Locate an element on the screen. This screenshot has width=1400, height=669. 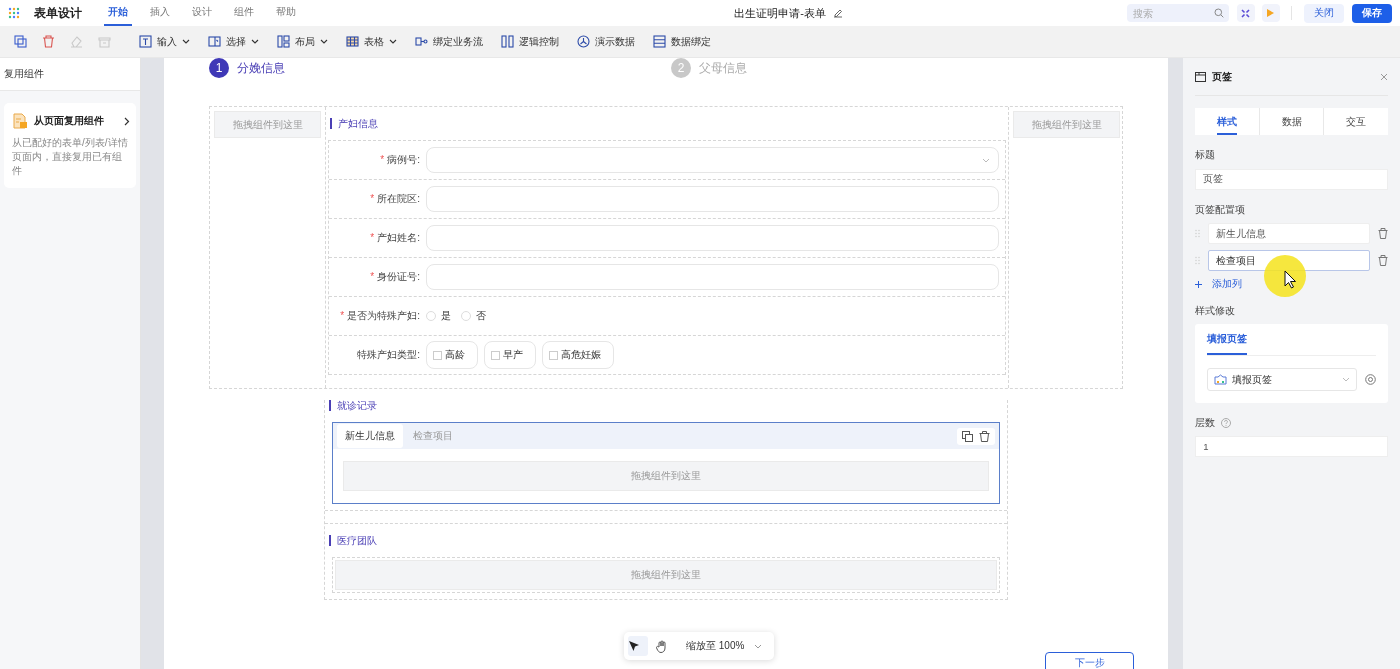
section-title: 就诊记录 is located at coordinates (668, 405).